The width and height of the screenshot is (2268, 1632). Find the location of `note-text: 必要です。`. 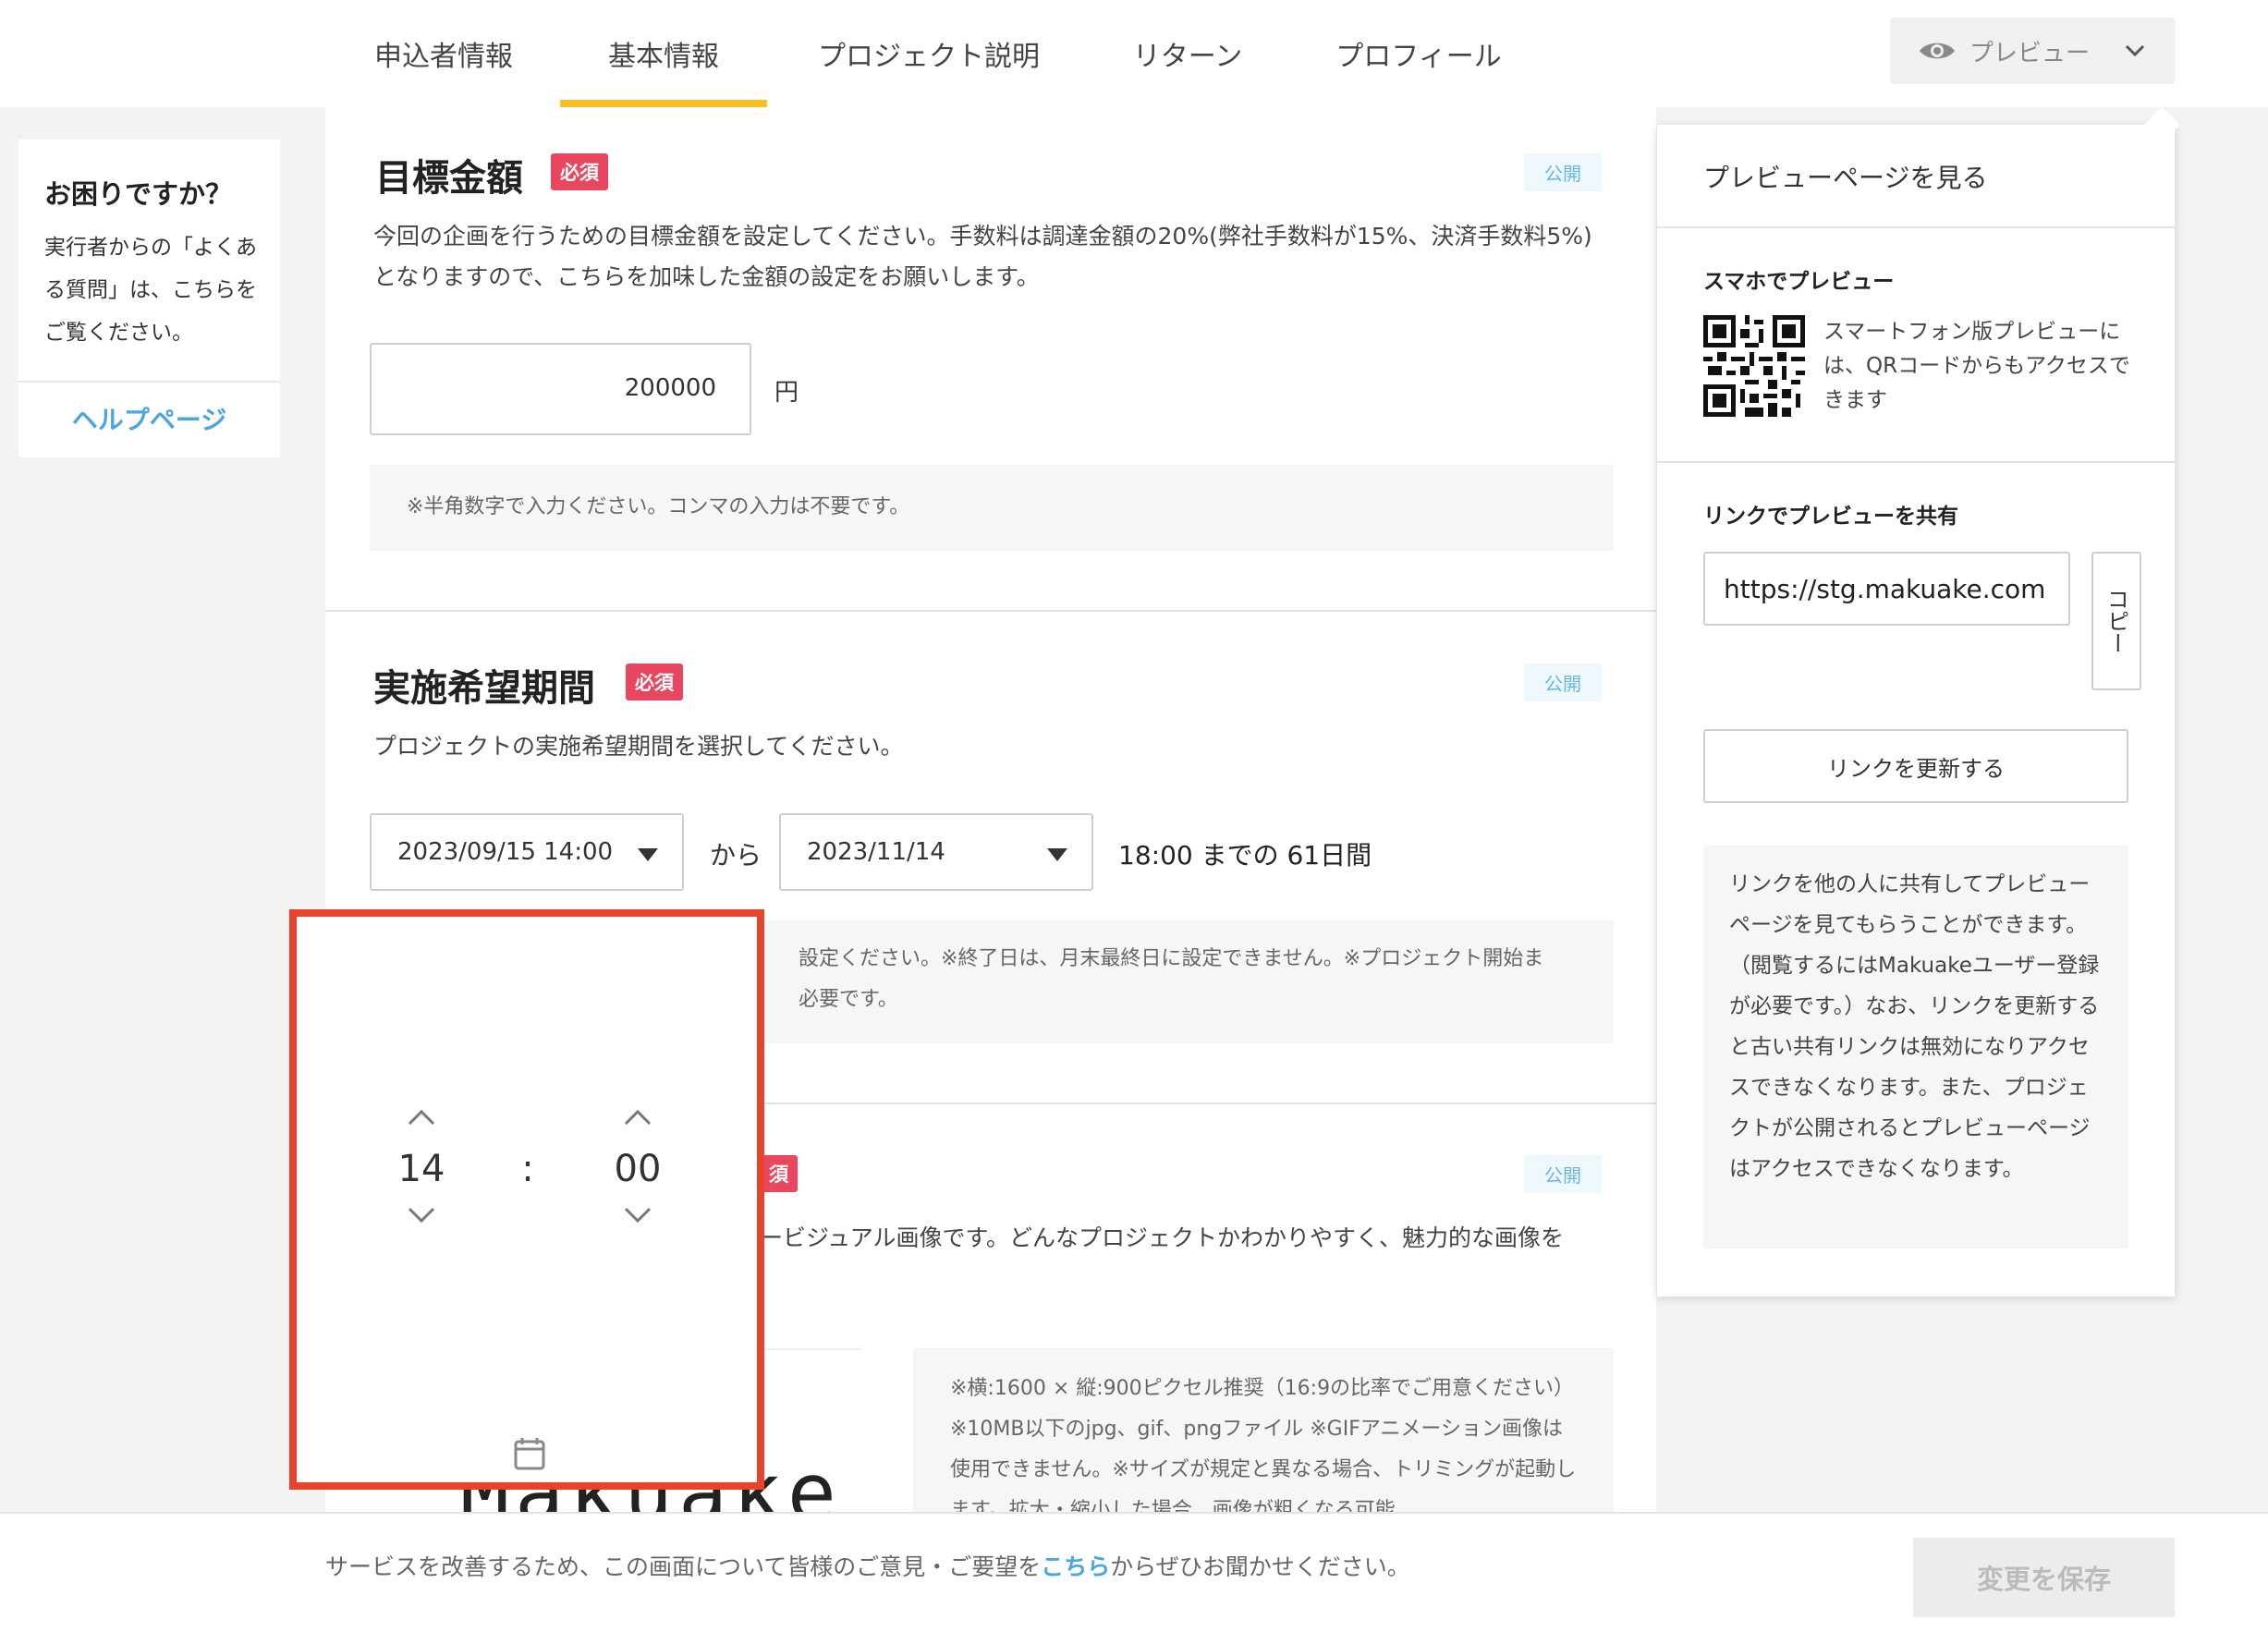

note-text: 必要です。 is located at coordinates (849, 999).